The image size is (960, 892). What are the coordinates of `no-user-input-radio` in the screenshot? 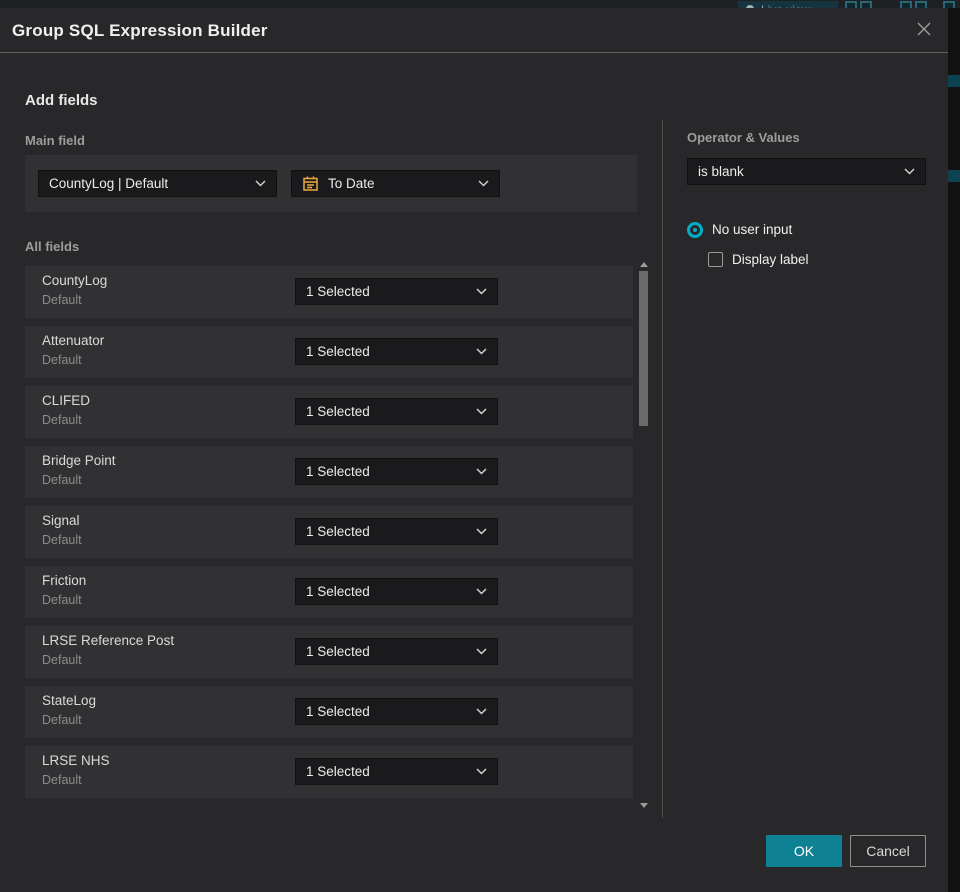 It's located at (695, 230).